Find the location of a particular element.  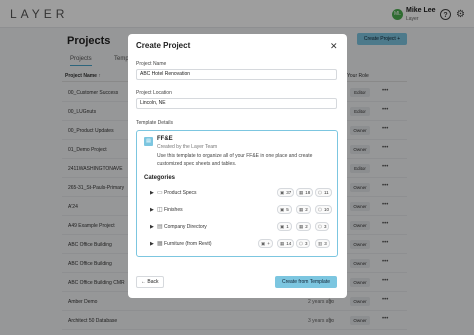

categories-title: Categories is located at coordinates (160, 178).